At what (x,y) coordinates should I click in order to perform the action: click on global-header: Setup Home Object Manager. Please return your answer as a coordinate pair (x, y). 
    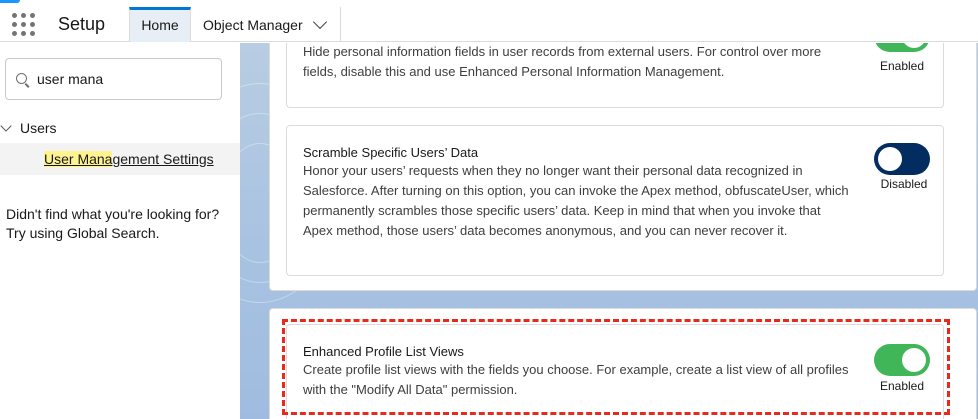
    Looking at the image, I should click on (489, 21).